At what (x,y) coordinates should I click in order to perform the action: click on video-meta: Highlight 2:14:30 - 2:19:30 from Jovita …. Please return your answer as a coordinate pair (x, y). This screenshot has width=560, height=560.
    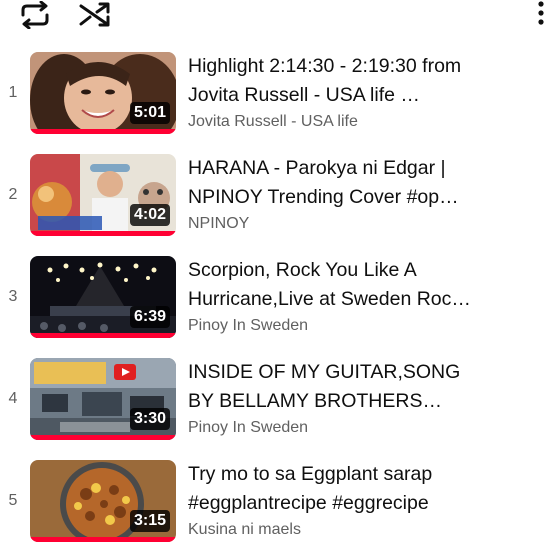
    Looking at the image, I should click on (338, 92).